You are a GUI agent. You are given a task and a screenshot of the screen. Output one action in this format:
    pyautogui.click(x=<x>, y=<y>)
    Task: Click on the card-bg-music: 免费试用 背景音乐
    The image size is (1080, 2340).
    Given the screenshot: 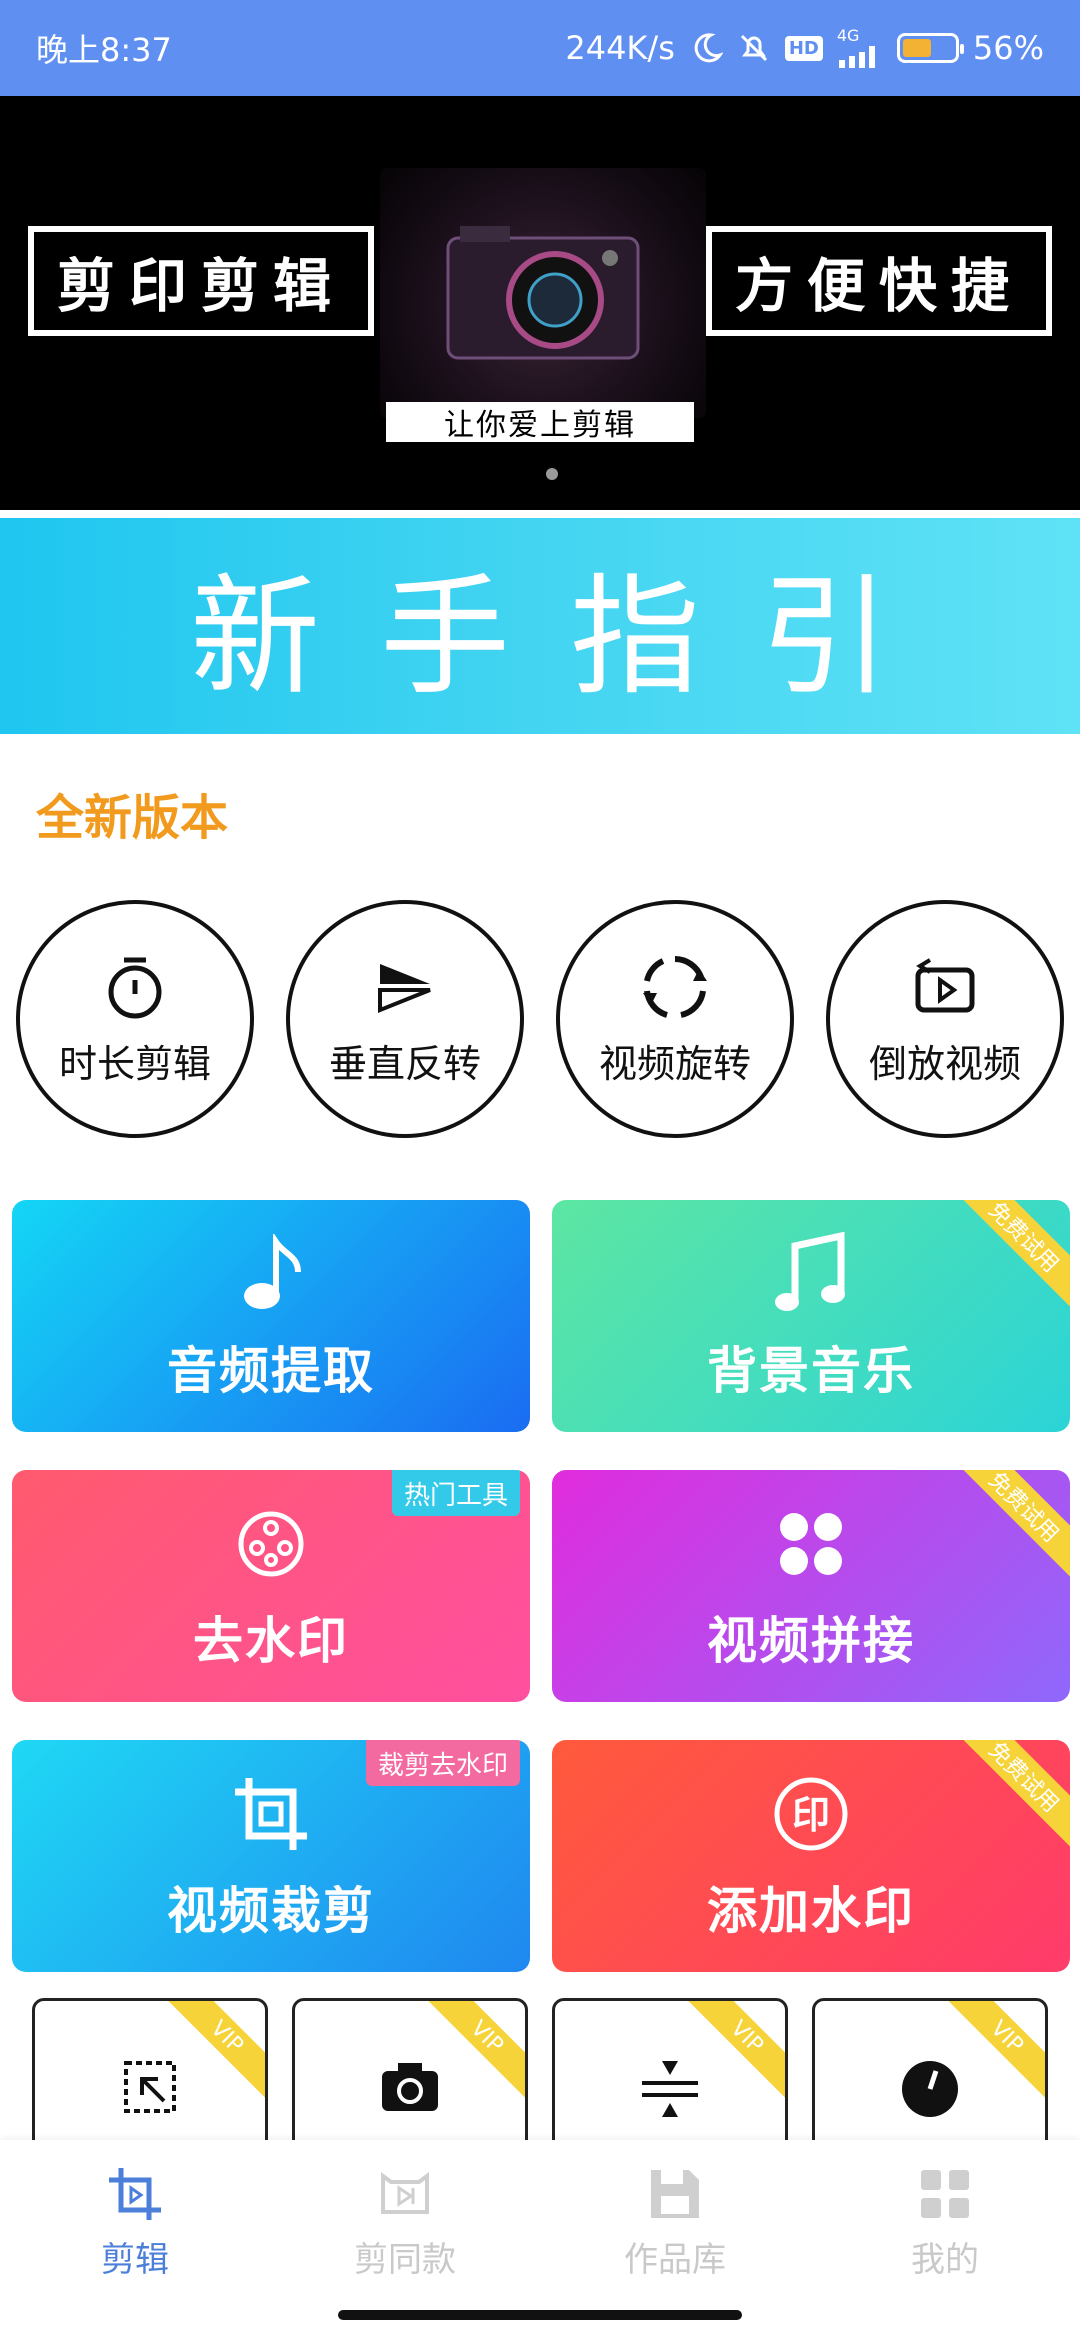 What is the action you would take?
    pyautogui.click(x=811, y=1316)
    